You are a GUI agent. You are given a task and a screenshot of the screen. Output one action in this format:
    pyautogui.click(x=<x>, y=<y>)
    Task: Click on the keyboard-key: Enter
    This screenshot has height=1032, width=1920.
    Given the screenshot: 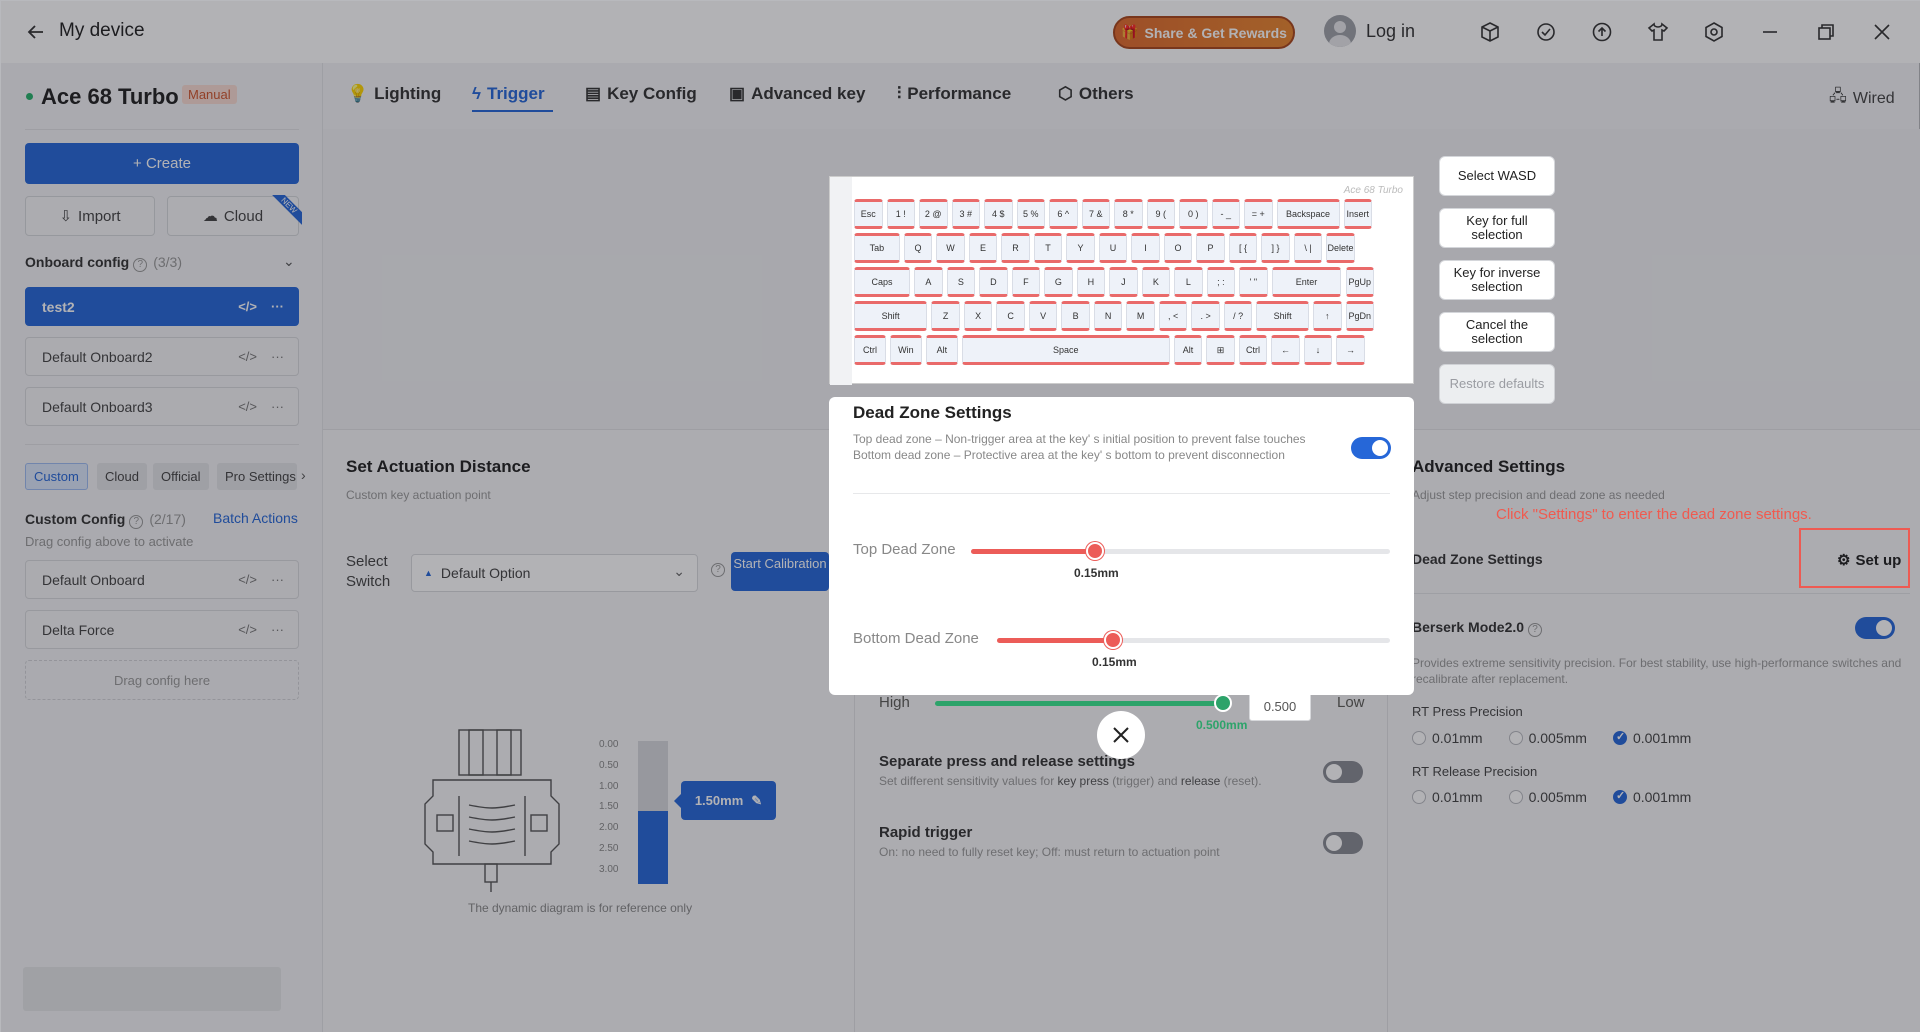 What is the action you would take?
    pyautogui.click(x=1306, y=282)
    